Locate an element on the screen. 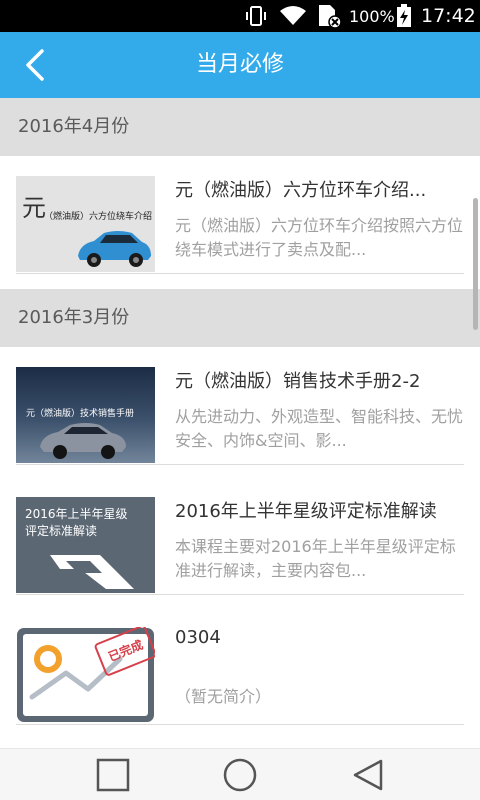 This screenshot has height=800, width=480. app-bar: 当月必修 is located at coordinates (240, 65).